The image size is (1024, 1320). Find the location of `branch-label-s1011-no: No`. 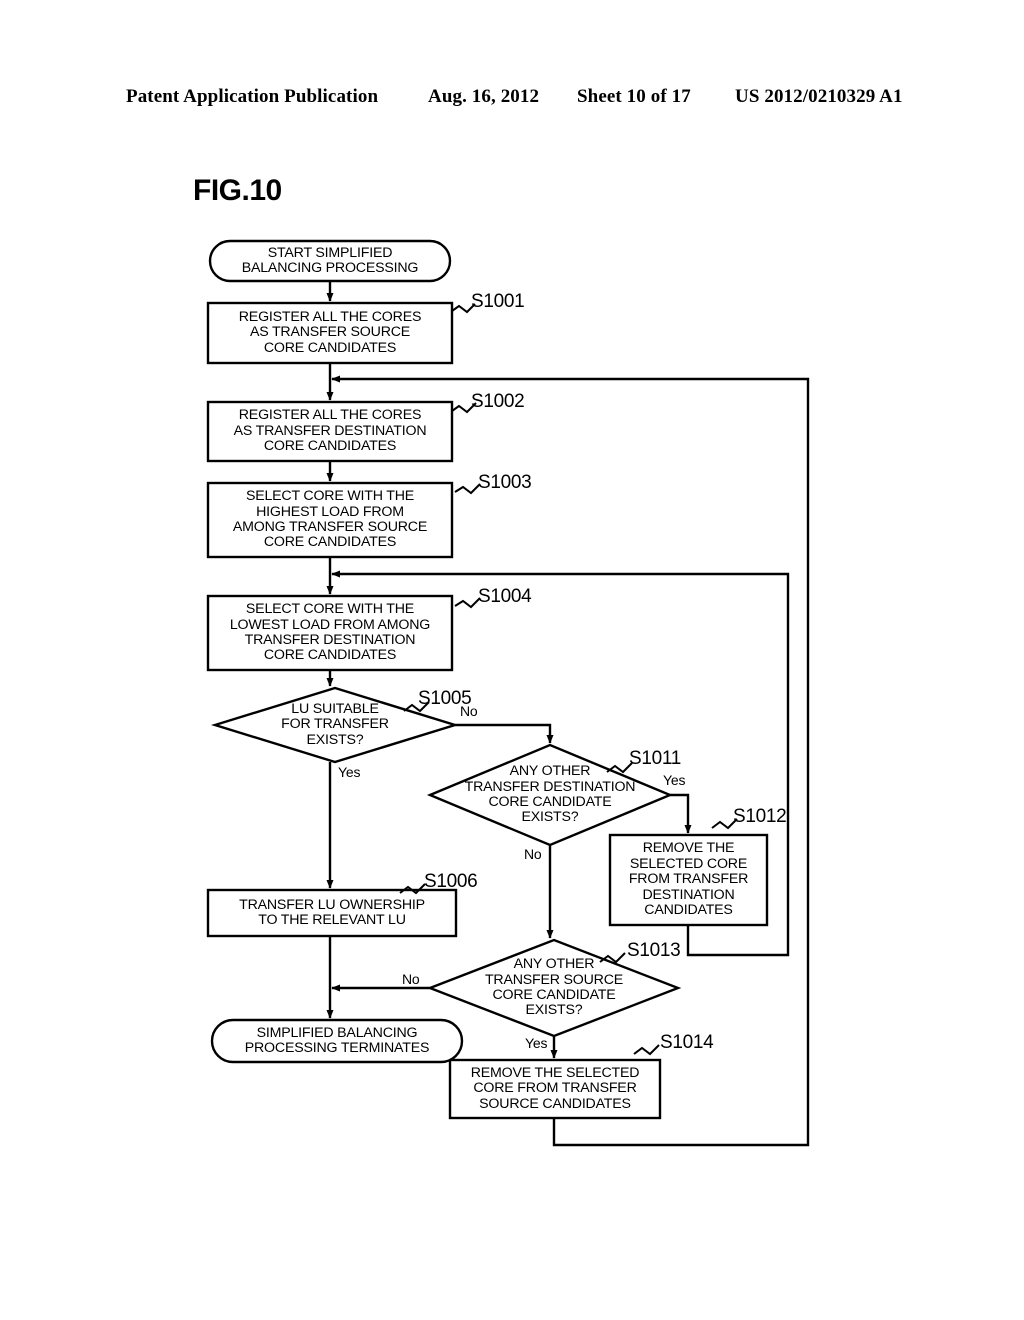

branch-label-s1011-no: No is located at coordinates (533, 854).